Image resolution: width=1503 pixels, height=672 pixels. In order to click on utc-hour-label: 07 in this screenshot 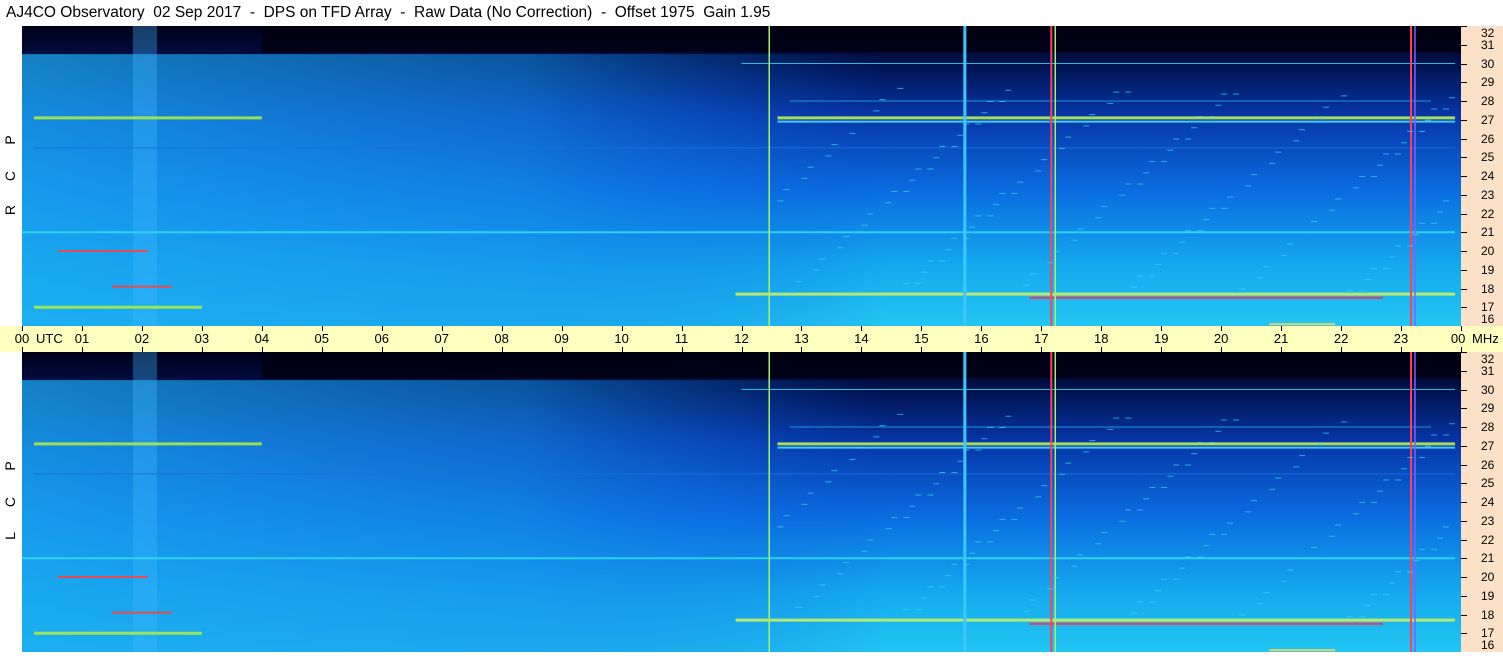, I will do `click(441, 338)`.